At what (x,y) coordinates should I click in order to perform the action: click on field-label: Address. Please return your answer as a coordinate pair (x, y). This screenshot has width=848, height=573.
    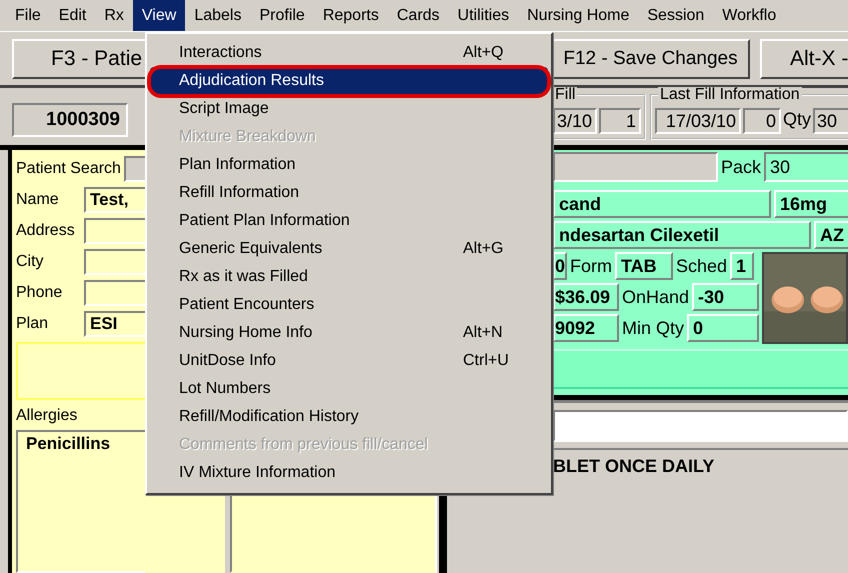
    Looking at the image, I should click on (46, 231).